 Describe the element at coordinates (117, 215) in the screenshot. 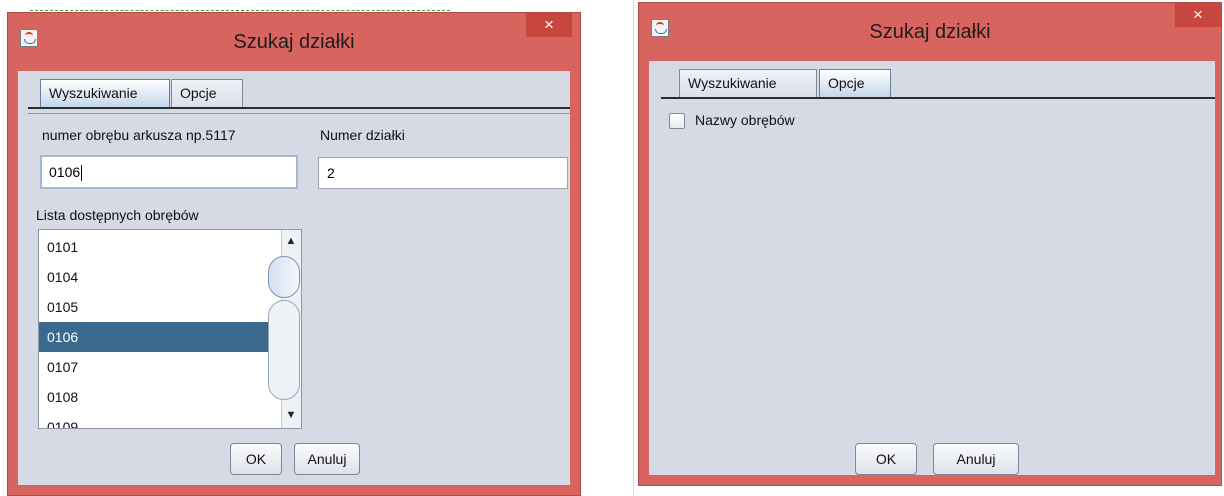

I see `list-label: Lista dostępnych obrębów` at that location.